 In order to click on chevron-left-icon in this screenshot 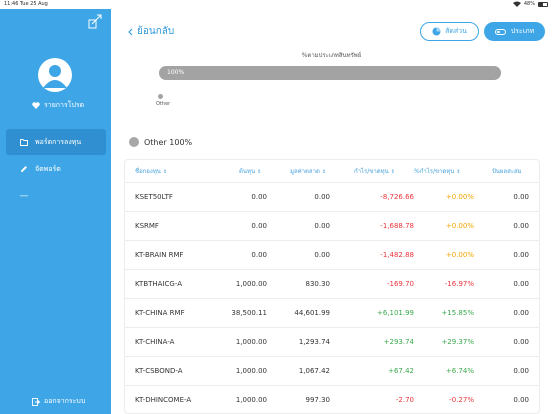, I will do `click(130, 31)`.